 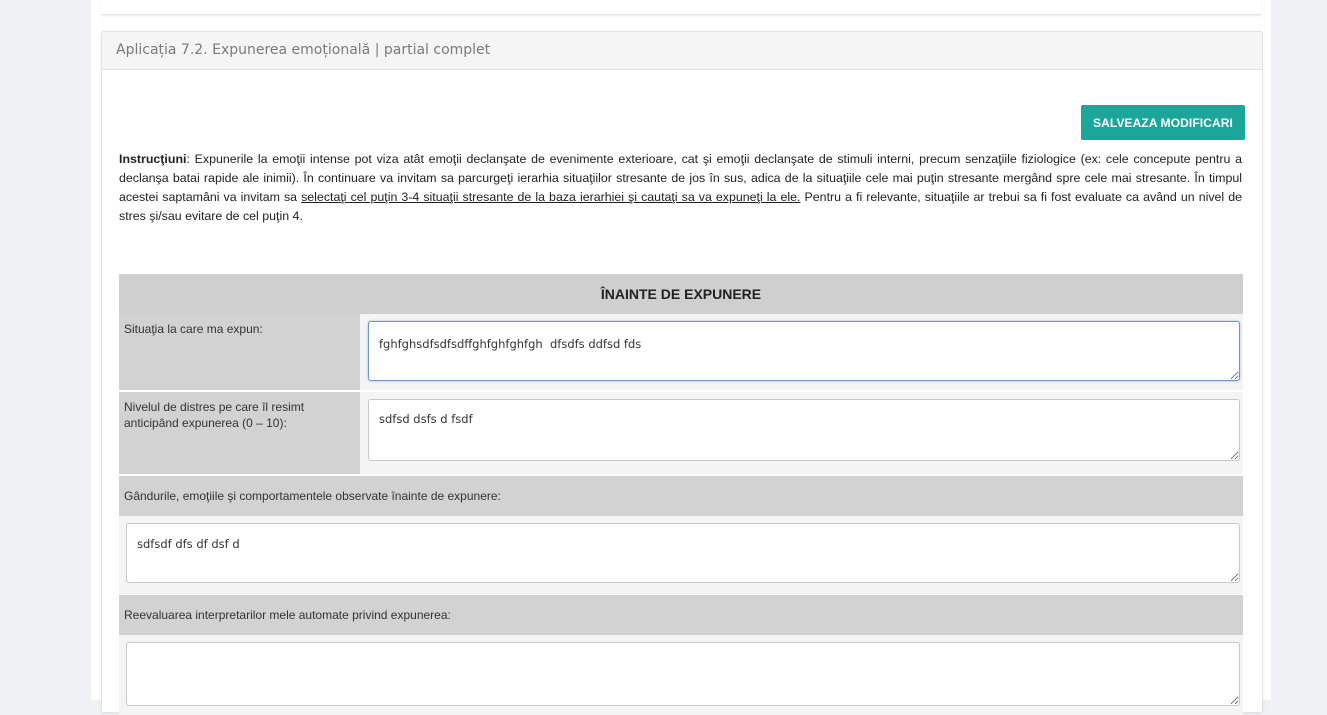 What do you see at coordinates (239, 352) in the screenshot?
I see `situation-label: Situaţia la care ma expun:` at bounding box center [239, 352].